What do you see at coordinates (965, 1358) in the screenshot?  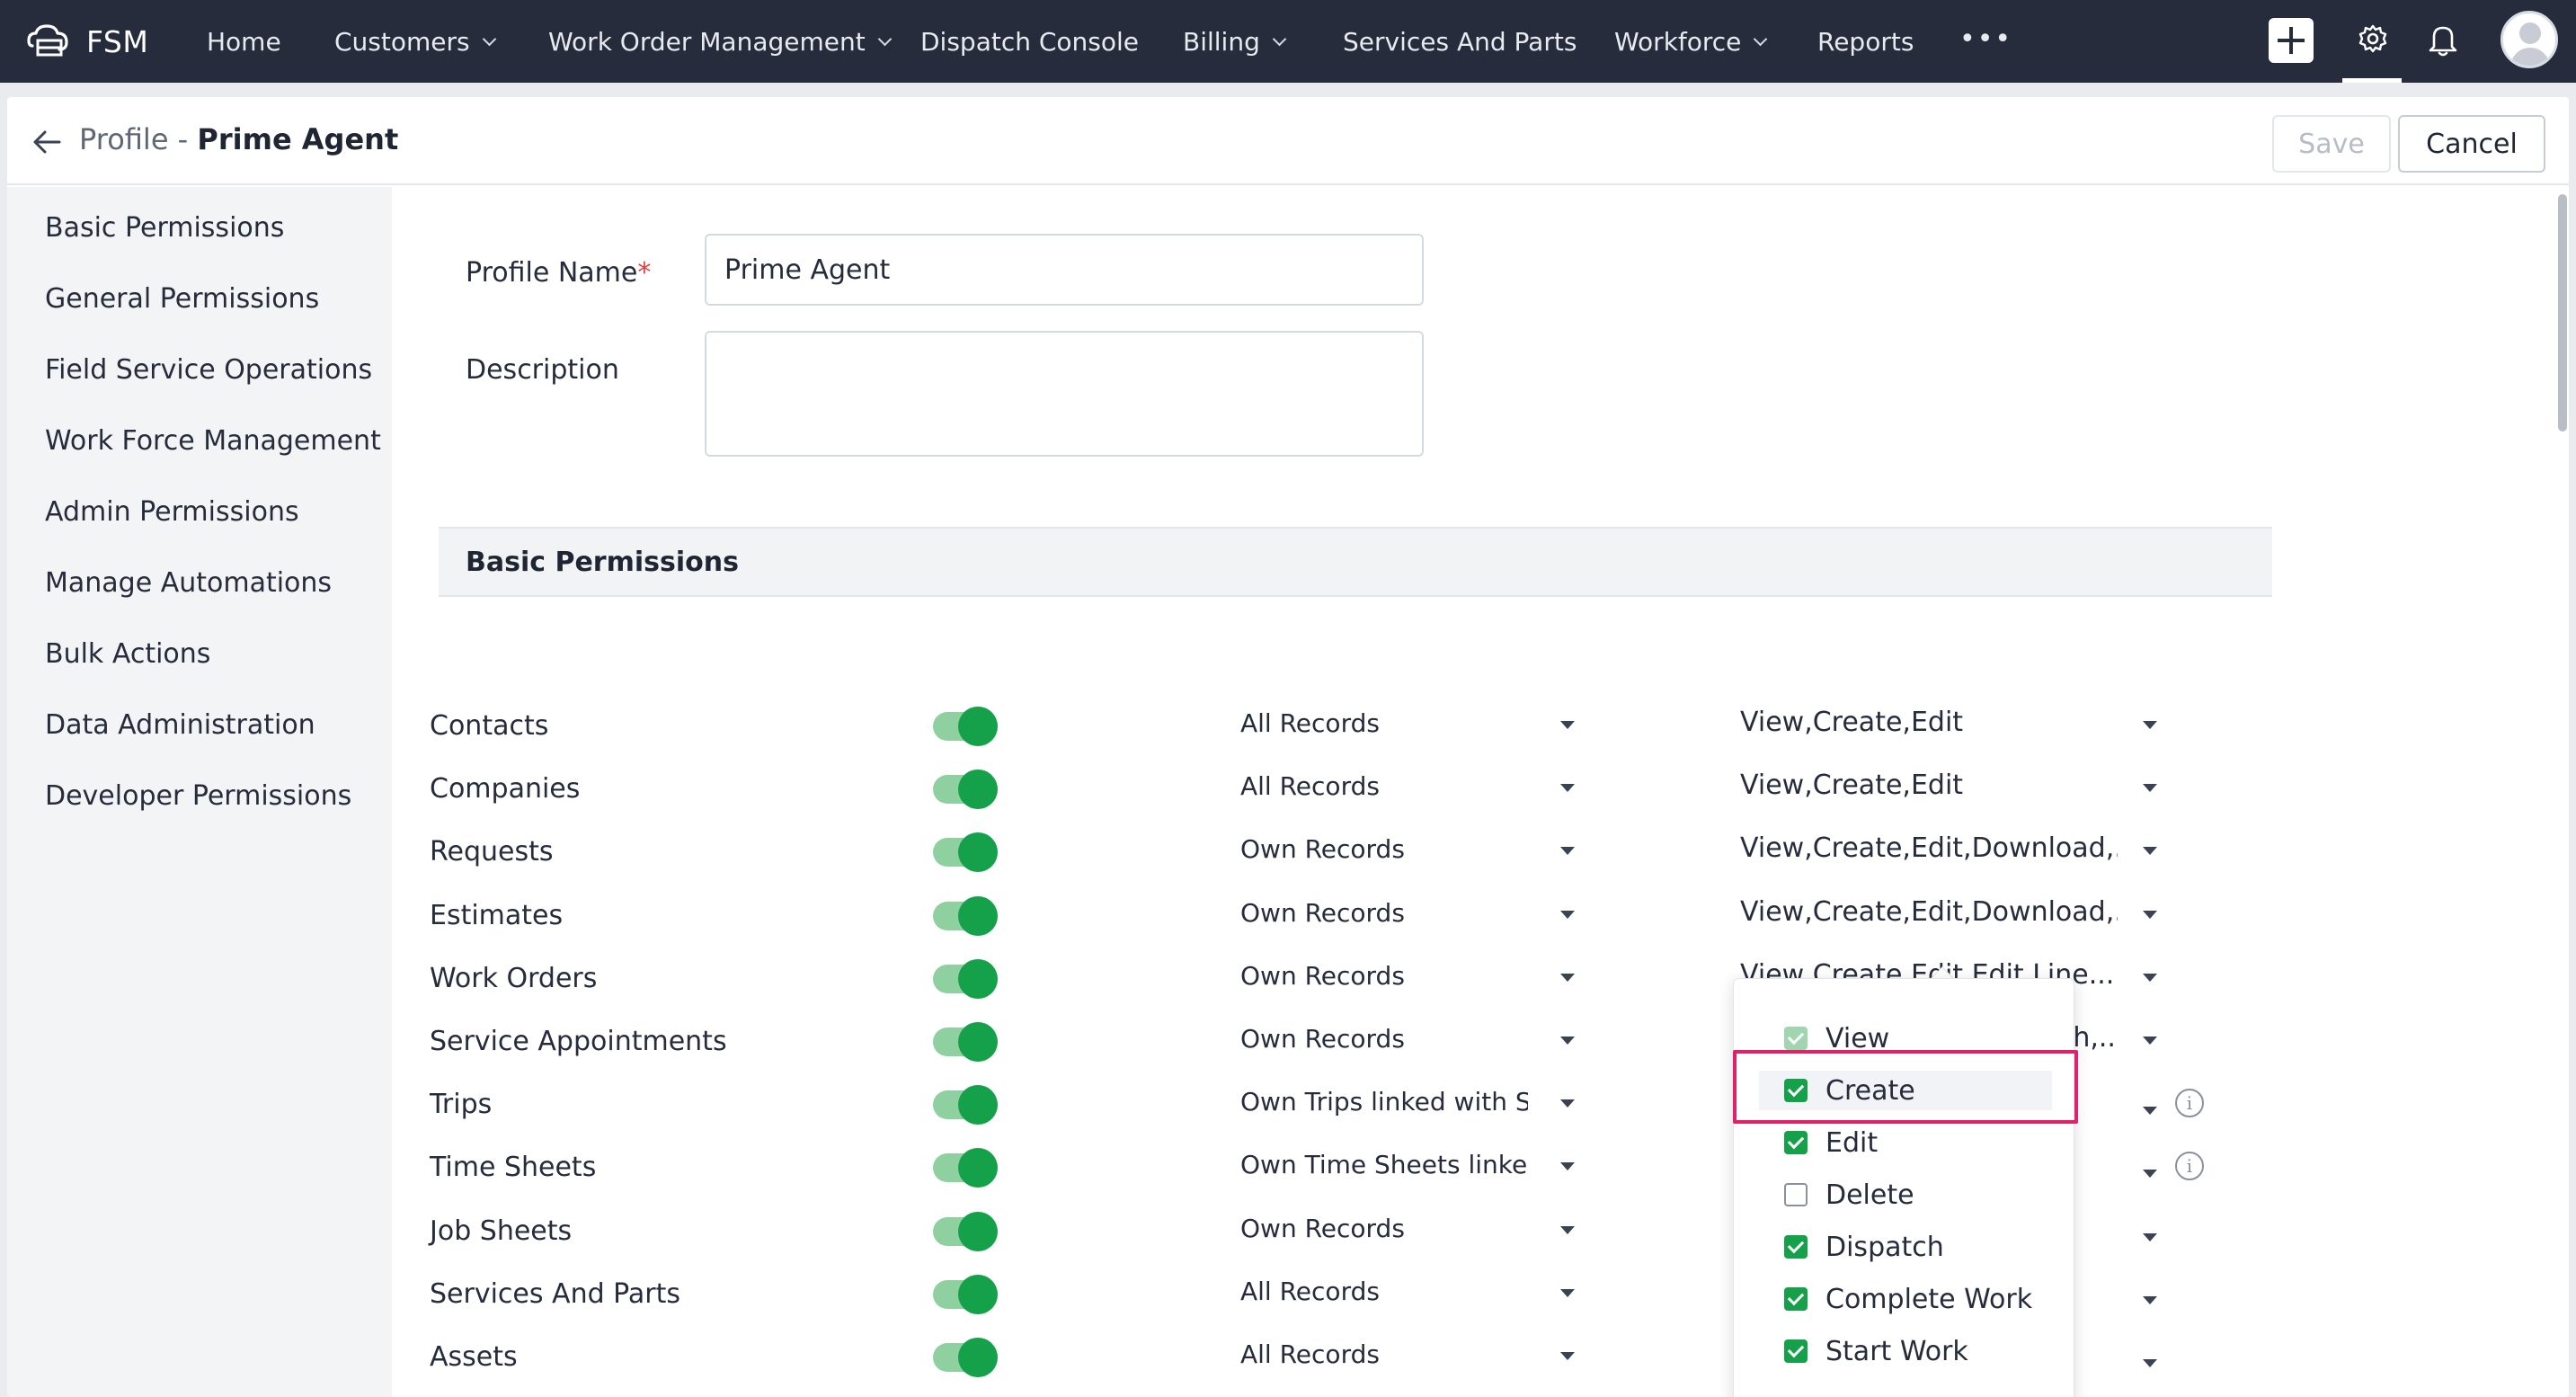 I see `toggle-assets` at bounding box center [965, 1358].